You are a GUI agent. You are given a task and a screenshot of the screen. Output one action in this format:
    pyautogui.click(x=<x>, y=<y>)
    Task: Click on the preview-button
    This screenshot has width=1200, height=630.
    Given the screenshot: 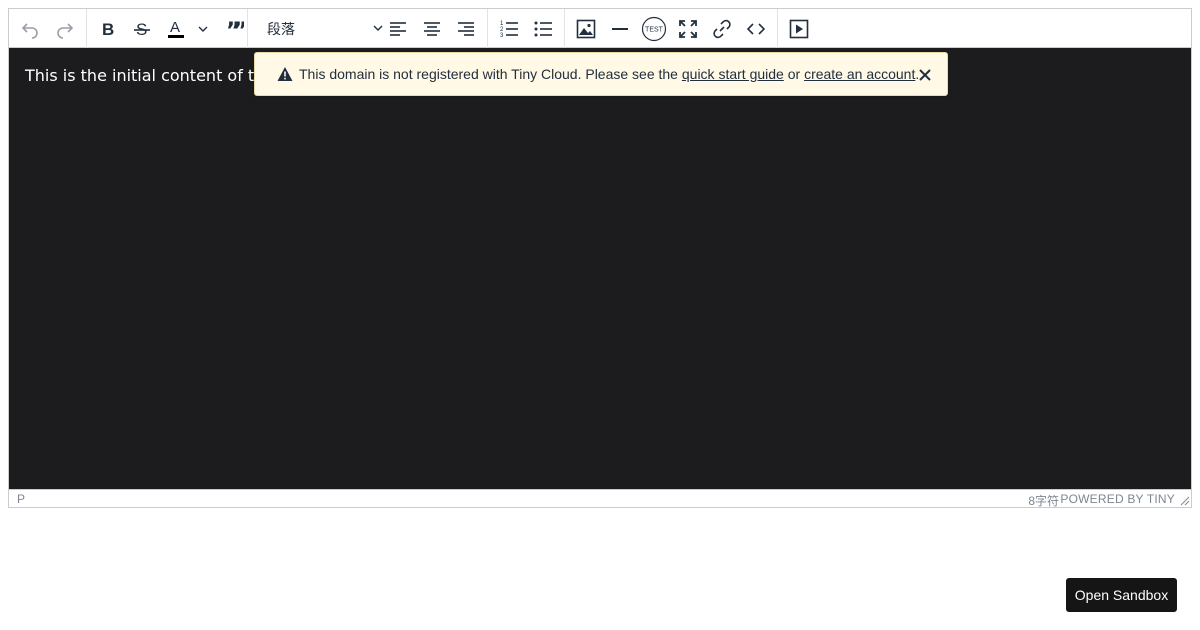 What is the action you would take?
    pyautogui.click(x=799, y=29)
    